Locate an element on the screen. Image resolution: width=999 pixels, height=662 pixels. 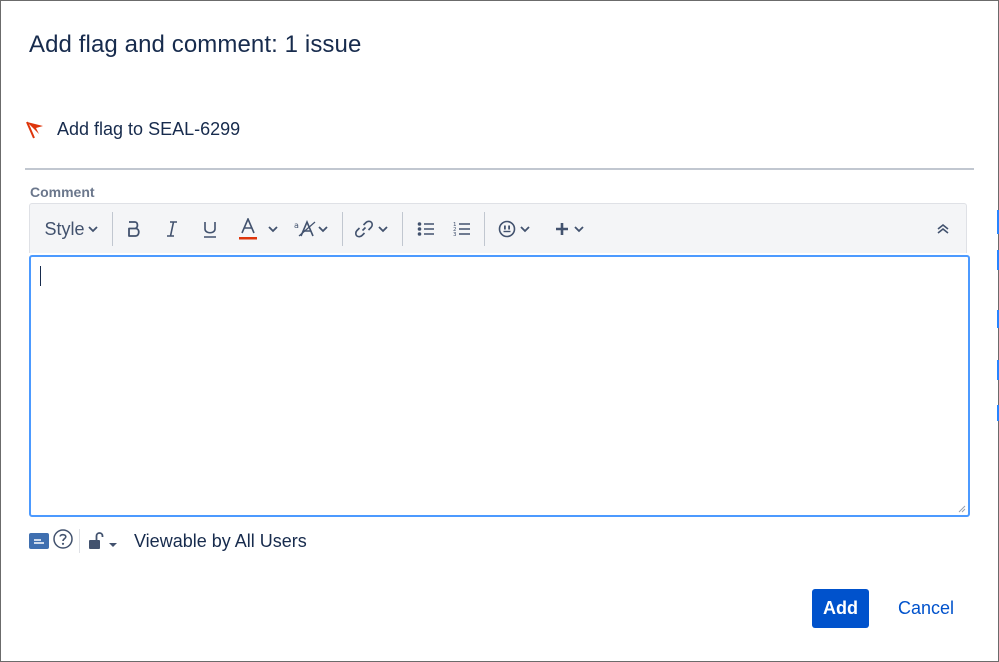
add-button: Add is located at coordinates (840, 608).